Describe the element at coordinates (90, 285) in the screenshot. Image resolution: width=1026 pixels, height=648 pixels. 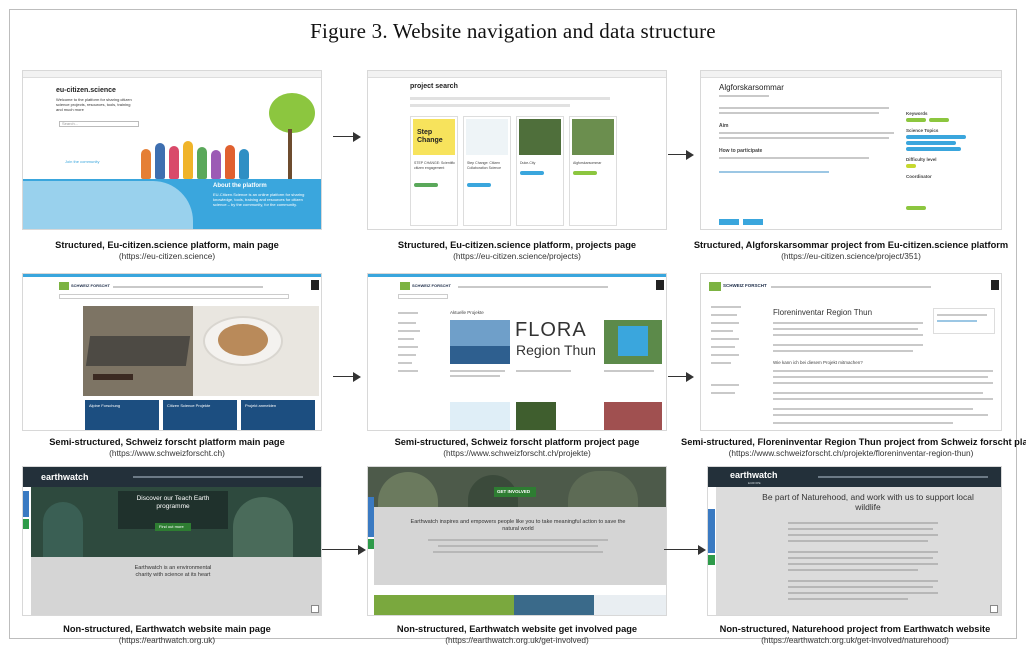
I see `sf-logo: SCHWEIZ FORSCHT` at that location.